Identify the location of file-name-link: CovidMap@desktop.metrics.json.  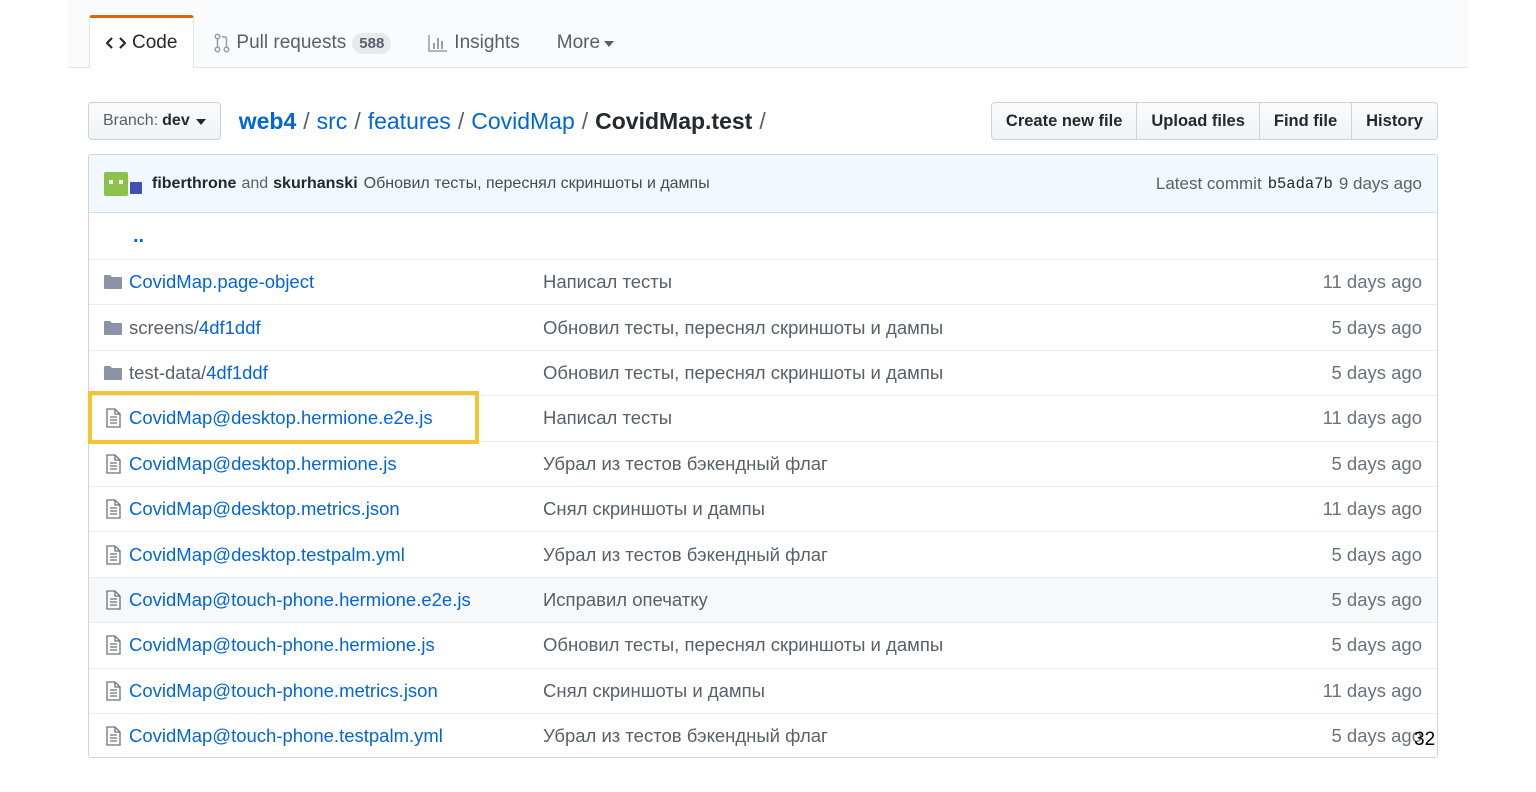
(264, 508).